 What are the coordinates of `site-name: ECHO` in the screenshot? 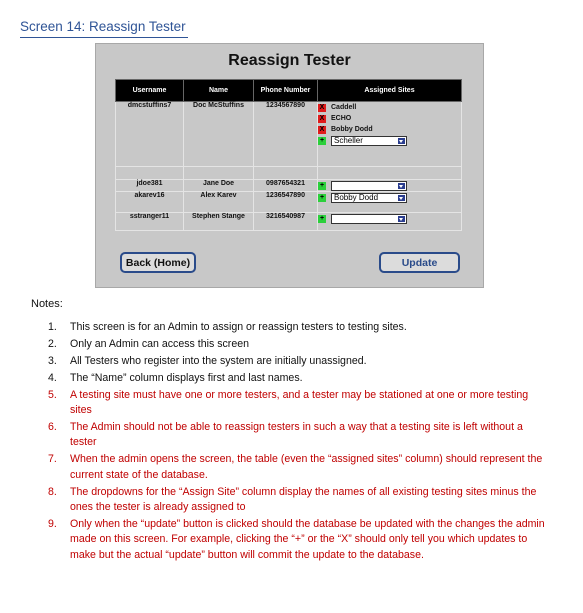 It's located at (341, 118).